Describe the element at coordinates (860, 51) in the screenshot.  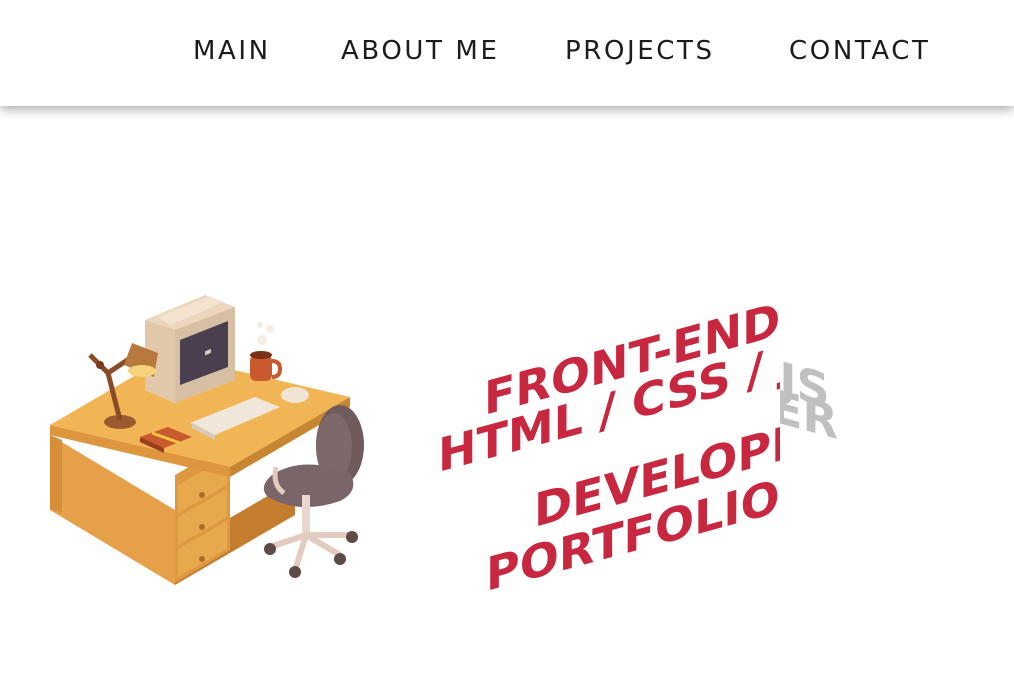
I see `nav-link-contact: CONTACT` at that location.